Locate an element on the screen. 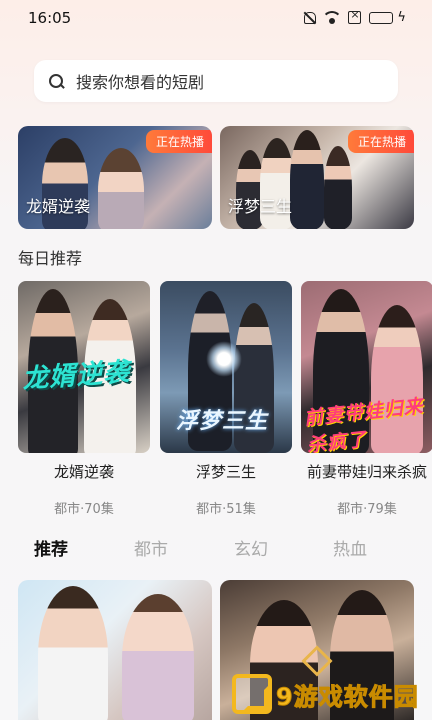  watermark-text: 9游戏软件园 is located at coordinates (347, 696).